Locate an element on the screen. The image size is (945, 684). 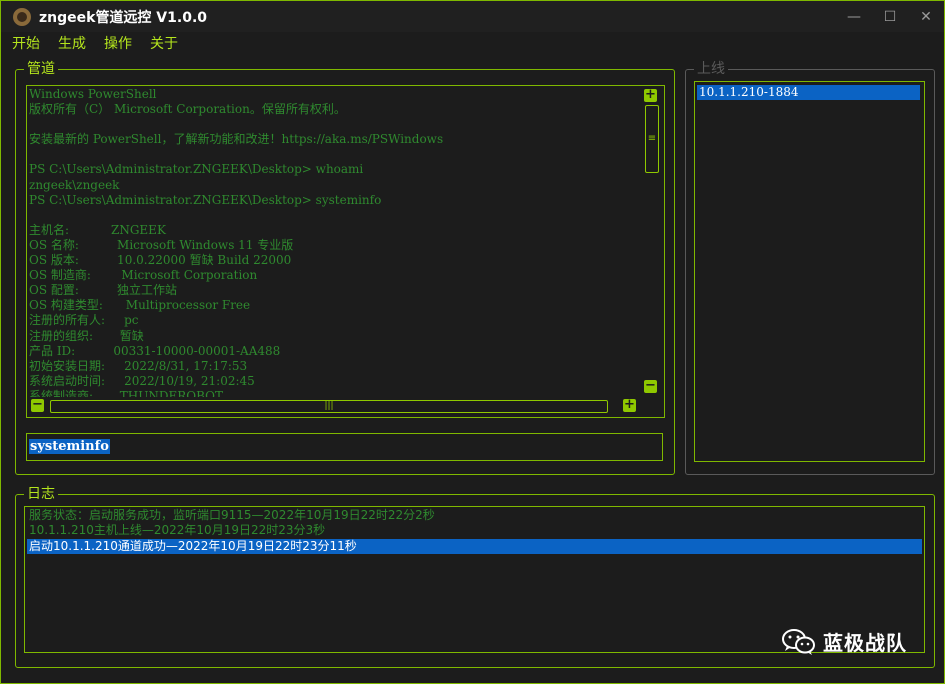
scroll-right-button: + is located at coordinates (629, 405).